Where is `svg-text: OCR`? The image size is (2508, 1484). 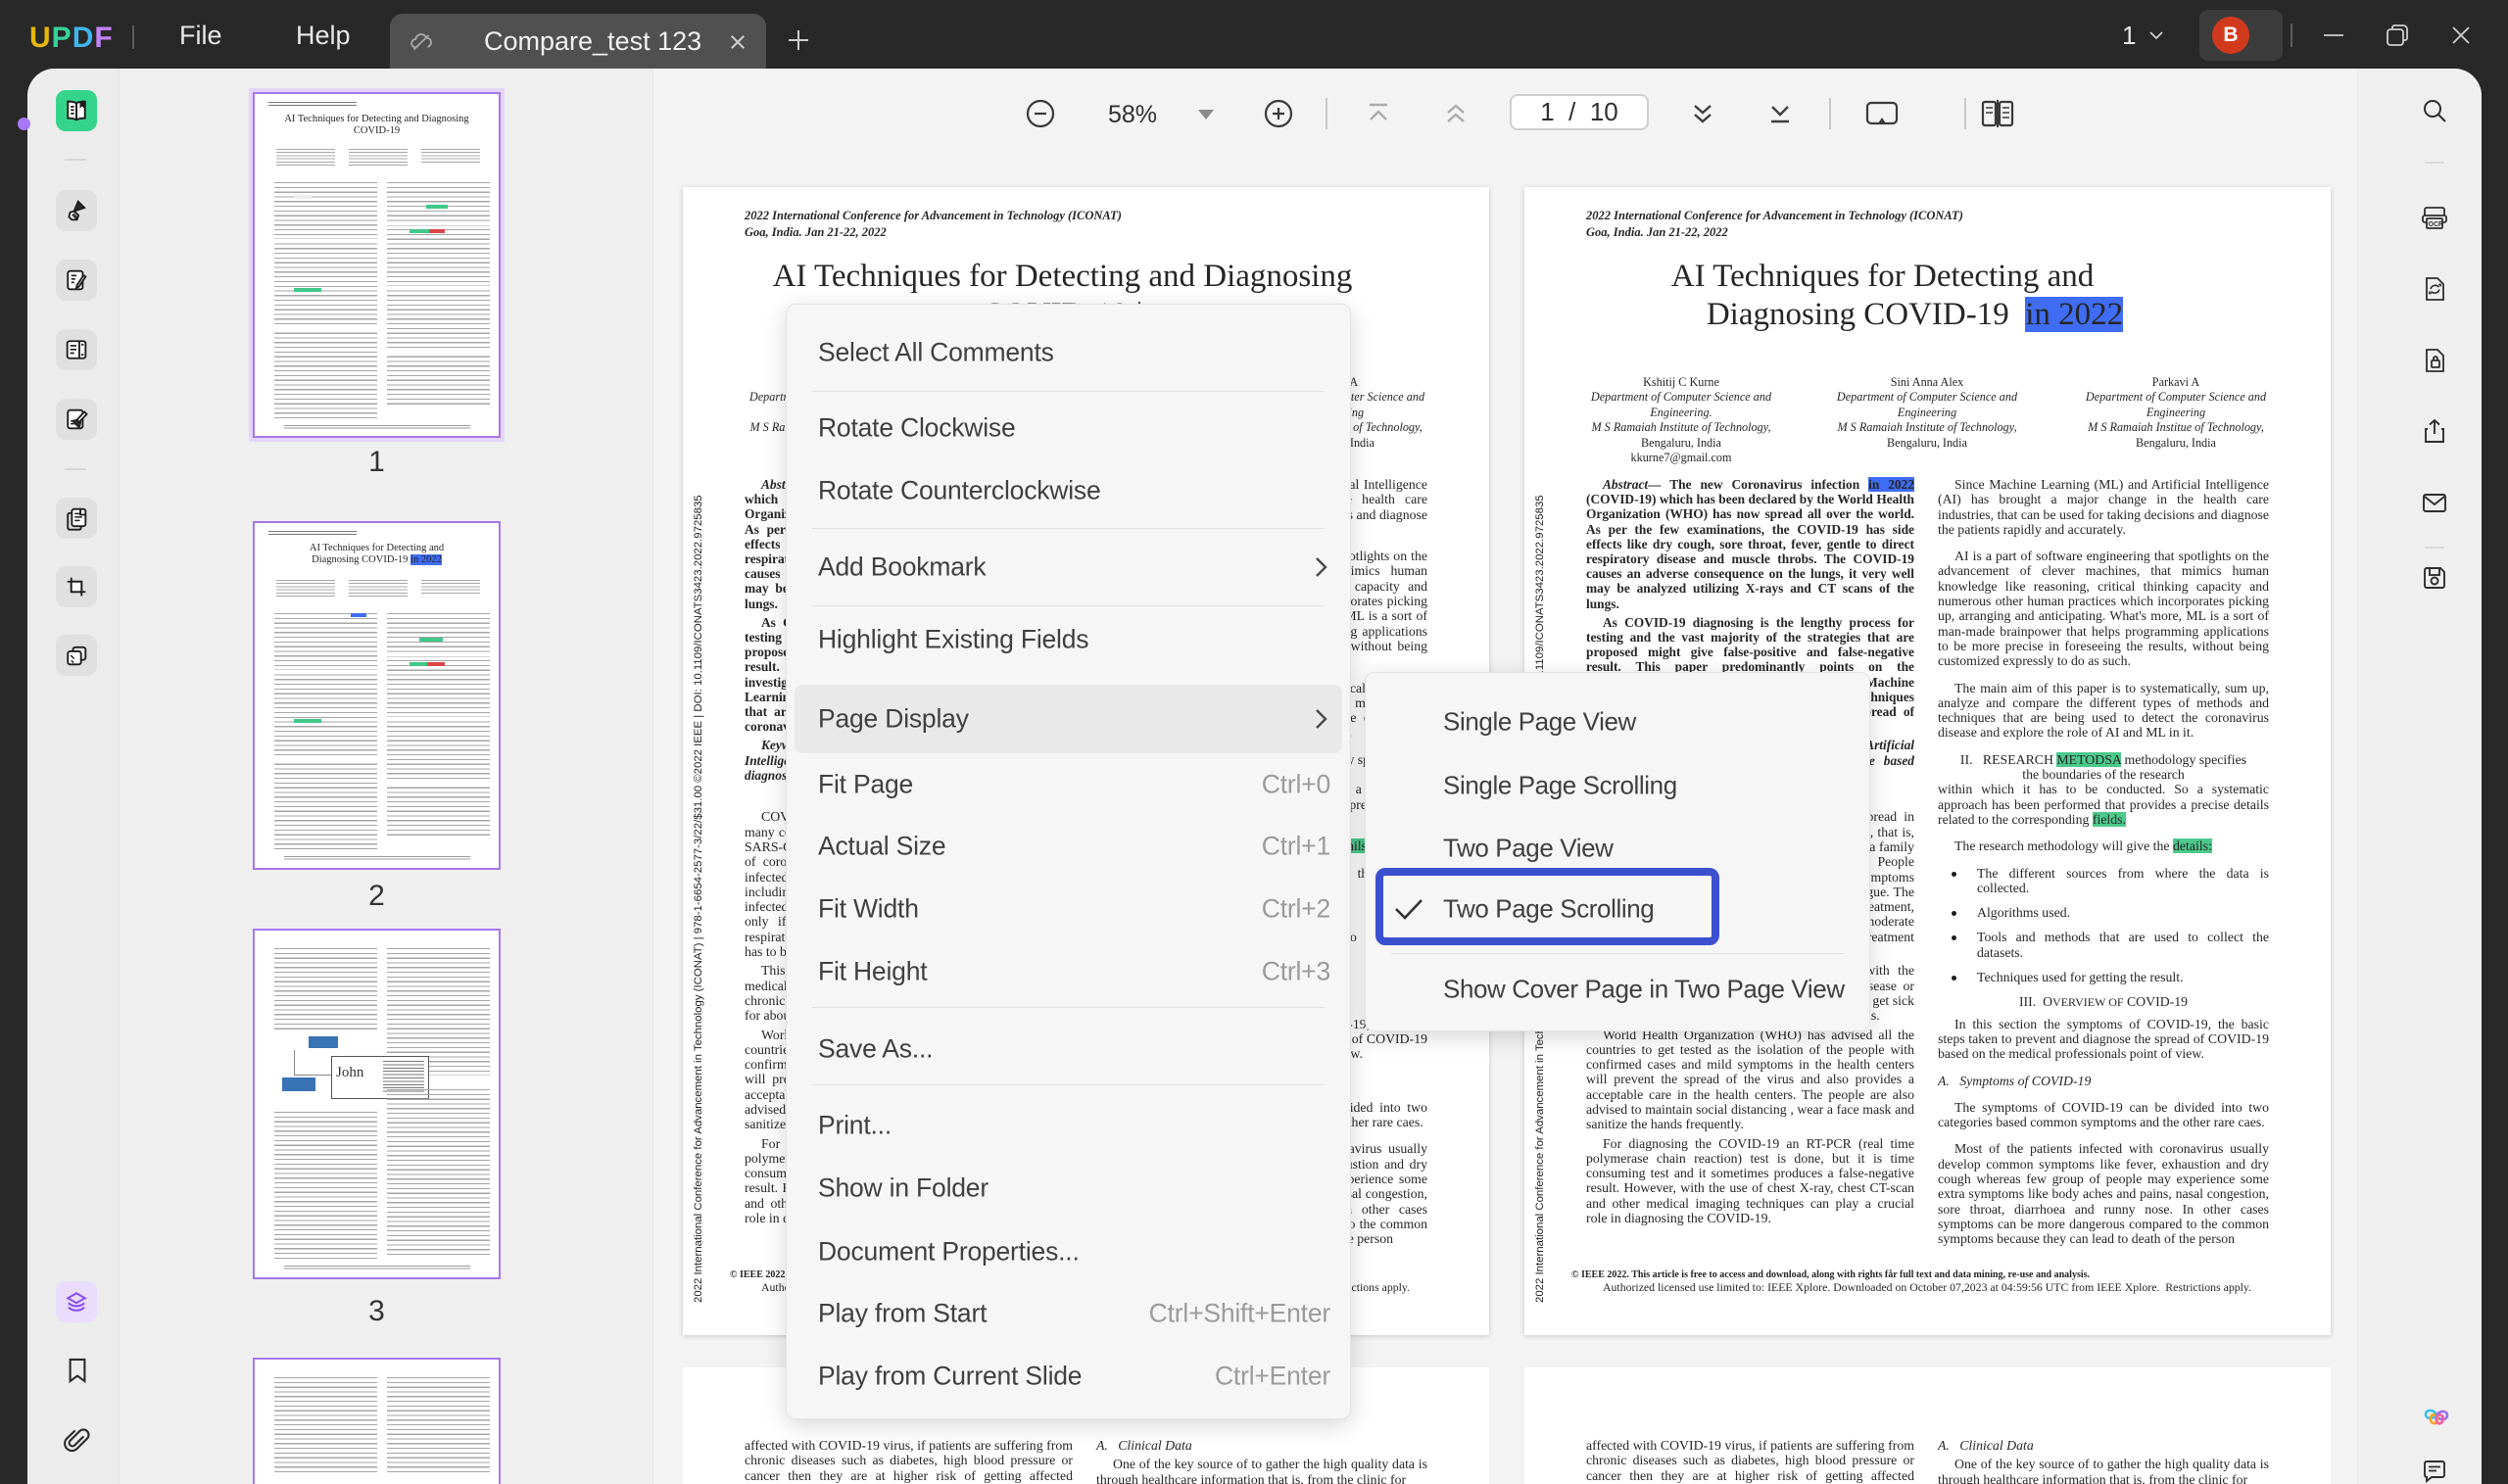 svg-text: OCR is located at coordinates (2436, 224).